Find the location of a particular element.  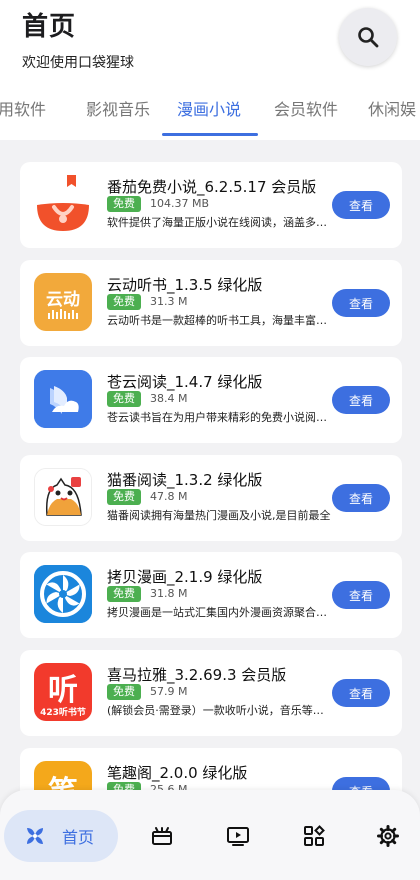

app-size: 31.3 M is located at coordinates (169, 301).